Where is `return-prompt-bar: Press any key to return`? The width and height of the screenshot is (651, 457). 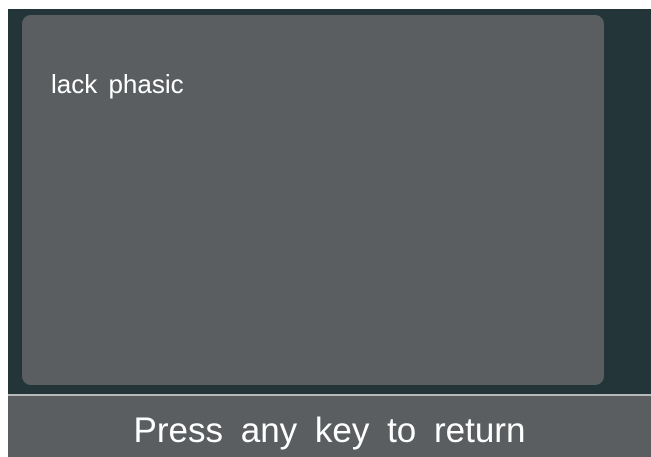
return-prompt-bar: Press any key to return is located at coordinates (329, 425).